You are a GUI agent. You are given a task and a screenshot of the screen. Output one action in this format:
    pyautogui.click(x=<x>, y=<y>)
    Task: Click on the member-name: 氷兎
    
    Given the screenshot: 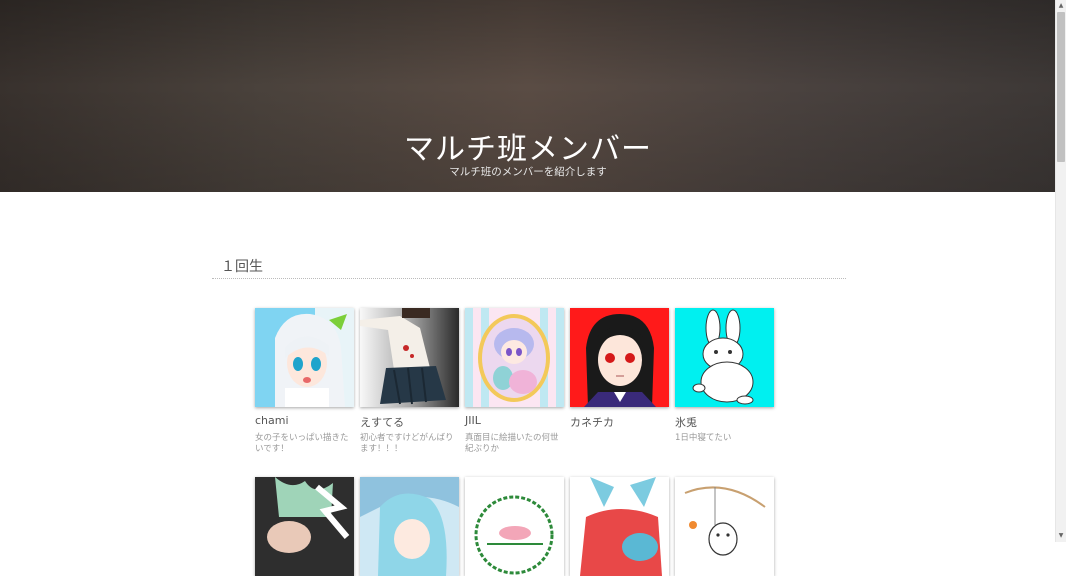 What is the action you would take?
    pyautogui.click(x=686, y=422)
    